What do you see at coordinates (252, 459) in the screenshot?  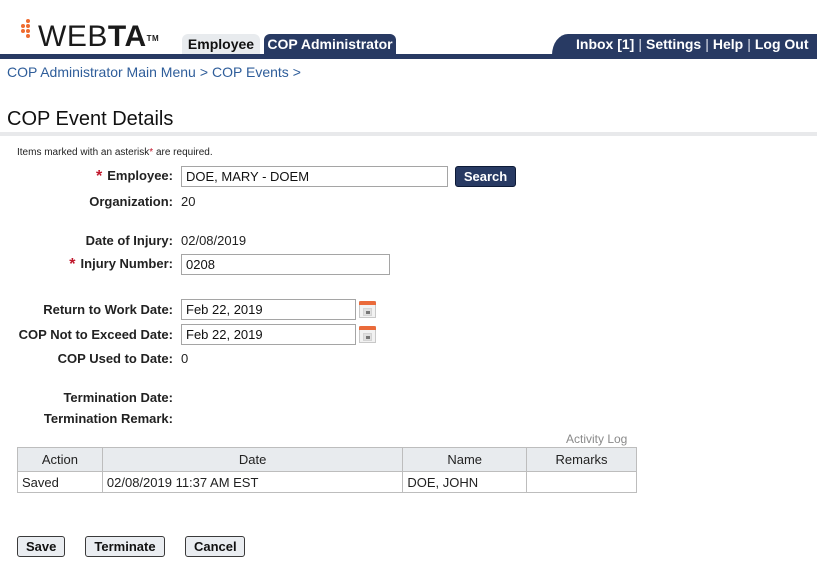 I see `column-header-date: Date` at bounding box center [252, 459].